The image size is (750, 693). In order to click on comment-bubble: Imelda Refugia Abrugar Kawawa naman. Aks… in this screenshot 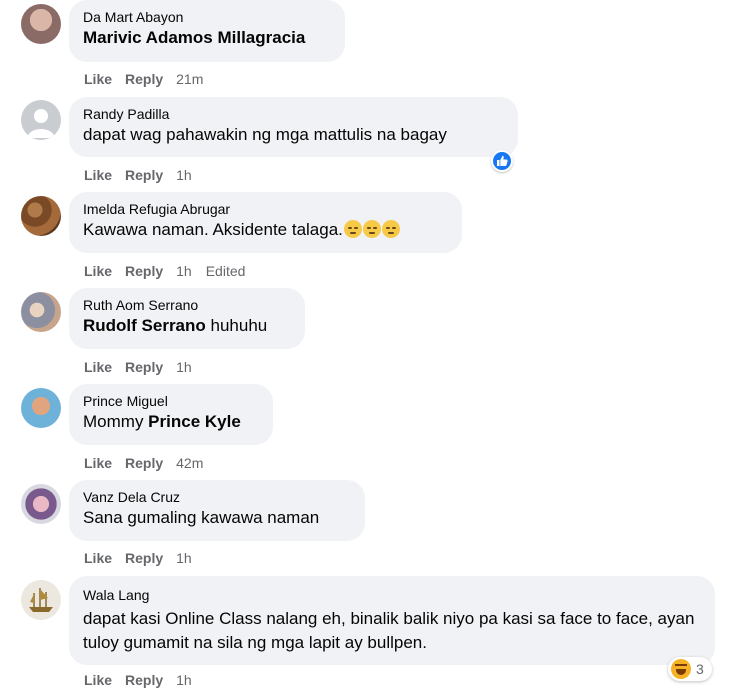, I will do `click(265, 222)`.